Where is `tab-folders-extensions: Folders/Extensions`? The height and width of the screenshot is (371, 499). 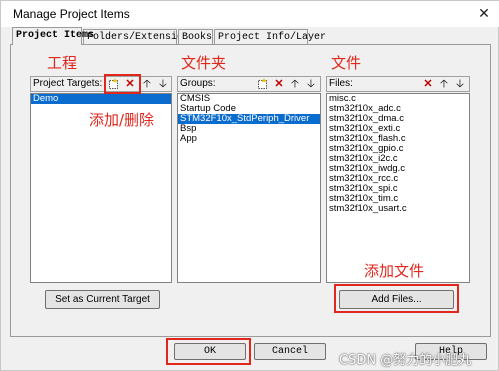
tab-folders-extensions: Folders/Extensions is located at coordinates (139, 36).